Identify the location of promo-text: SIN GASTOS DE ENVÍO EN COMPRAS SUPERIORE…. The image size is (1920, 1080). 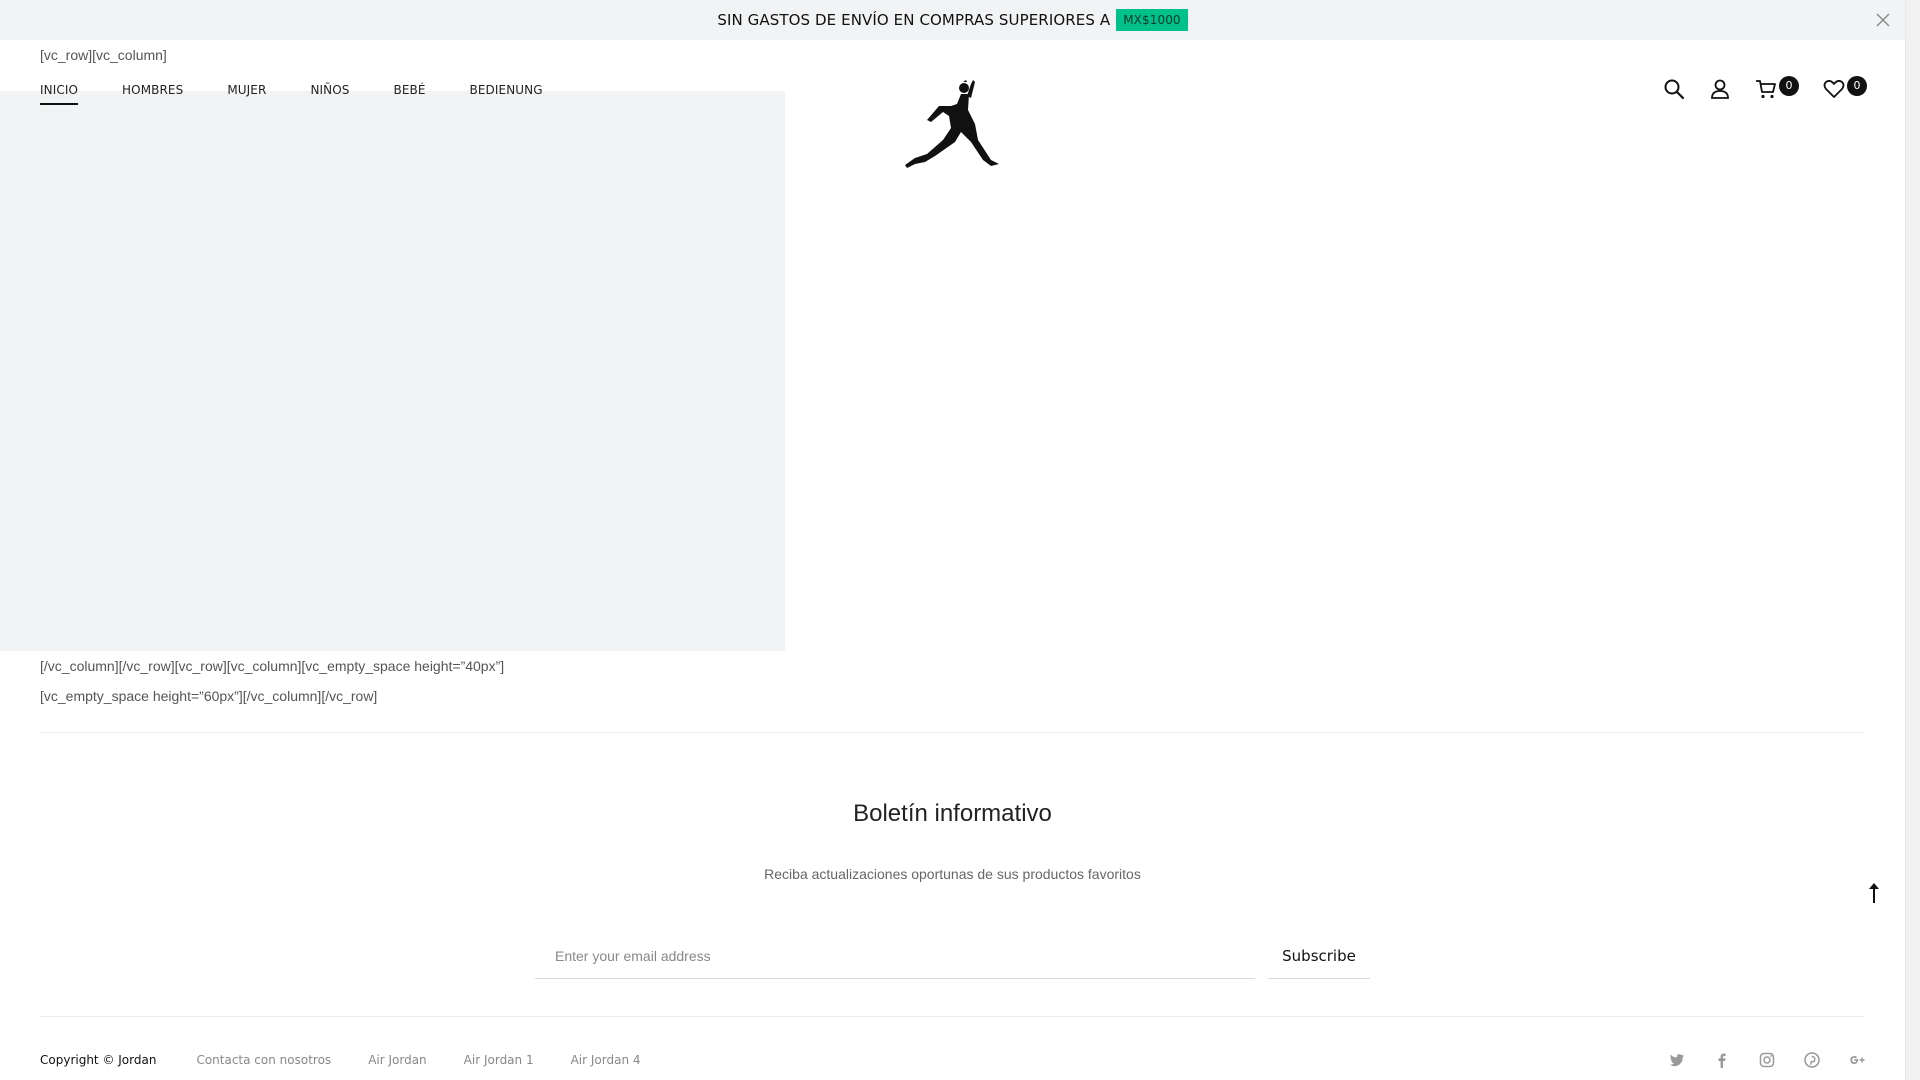
(914, 20).